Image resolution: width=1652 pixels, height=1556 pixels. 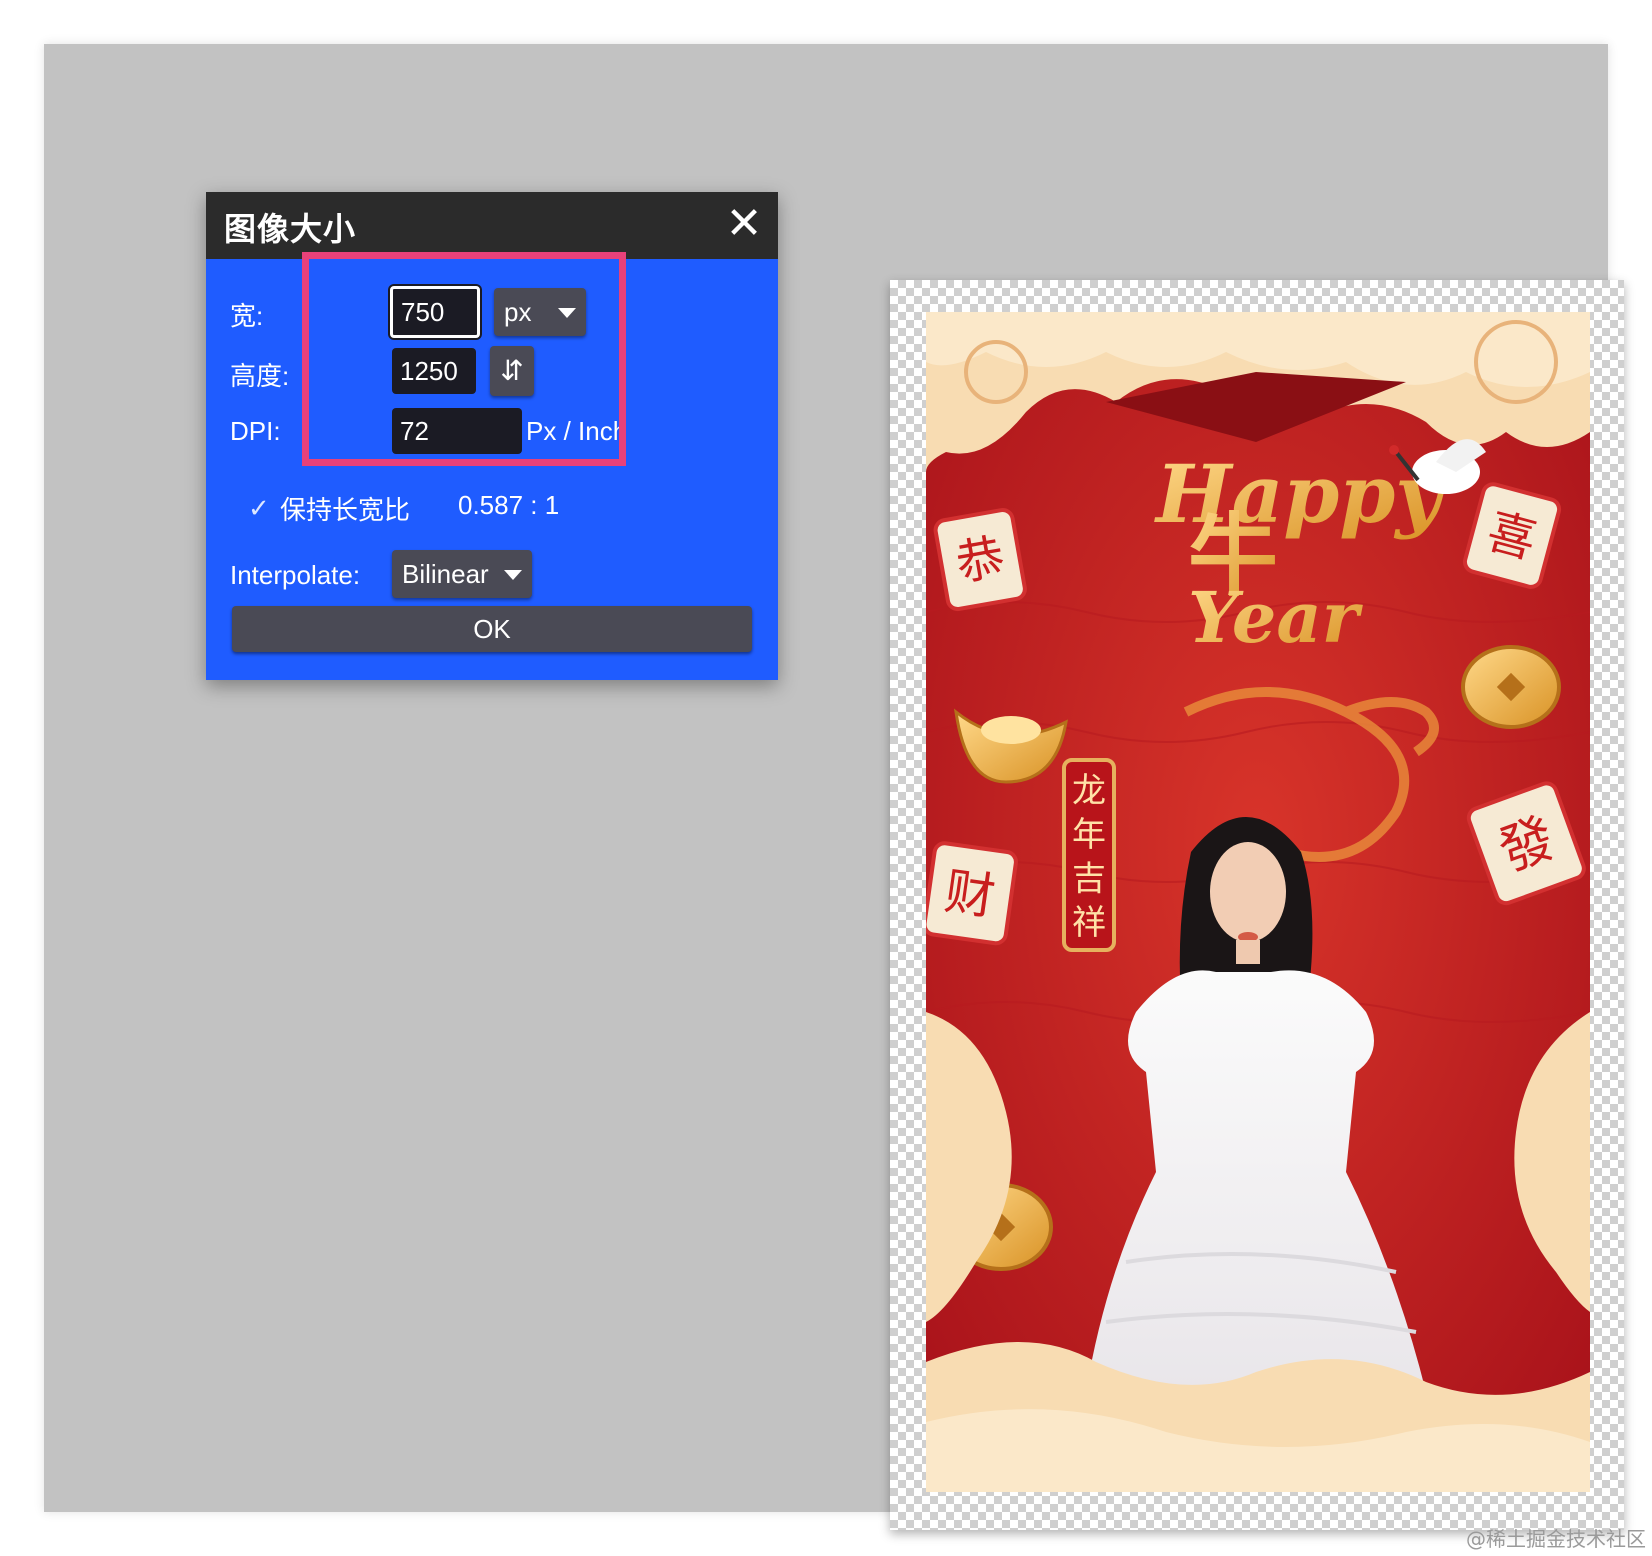 What do you see at coordinates (492, 629) in the screenshot?
I see `ok-button: OK` at bounding box center [492, 629].